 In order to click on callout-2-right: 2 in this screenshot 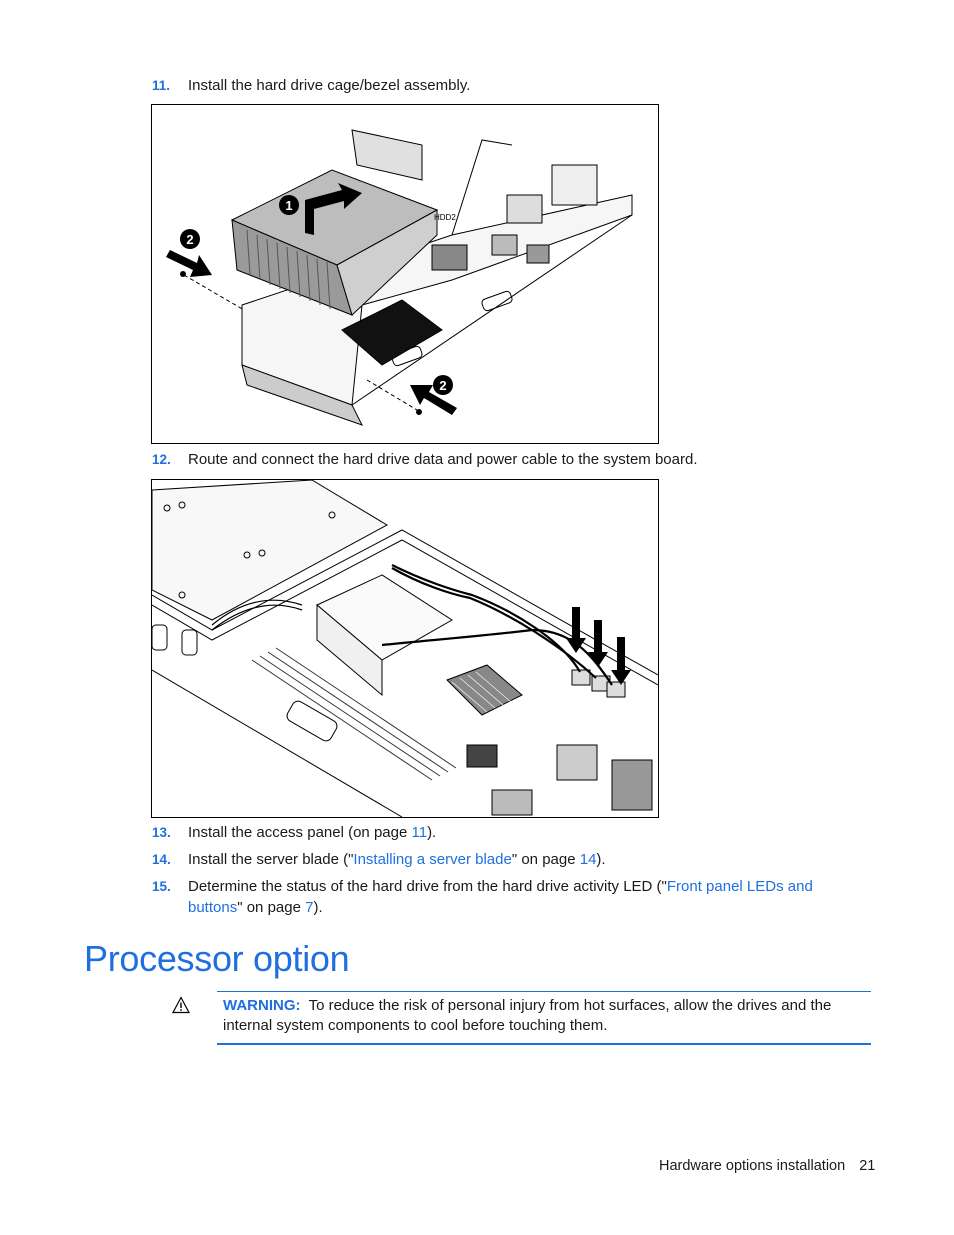, I will do `click(443, 385)`.